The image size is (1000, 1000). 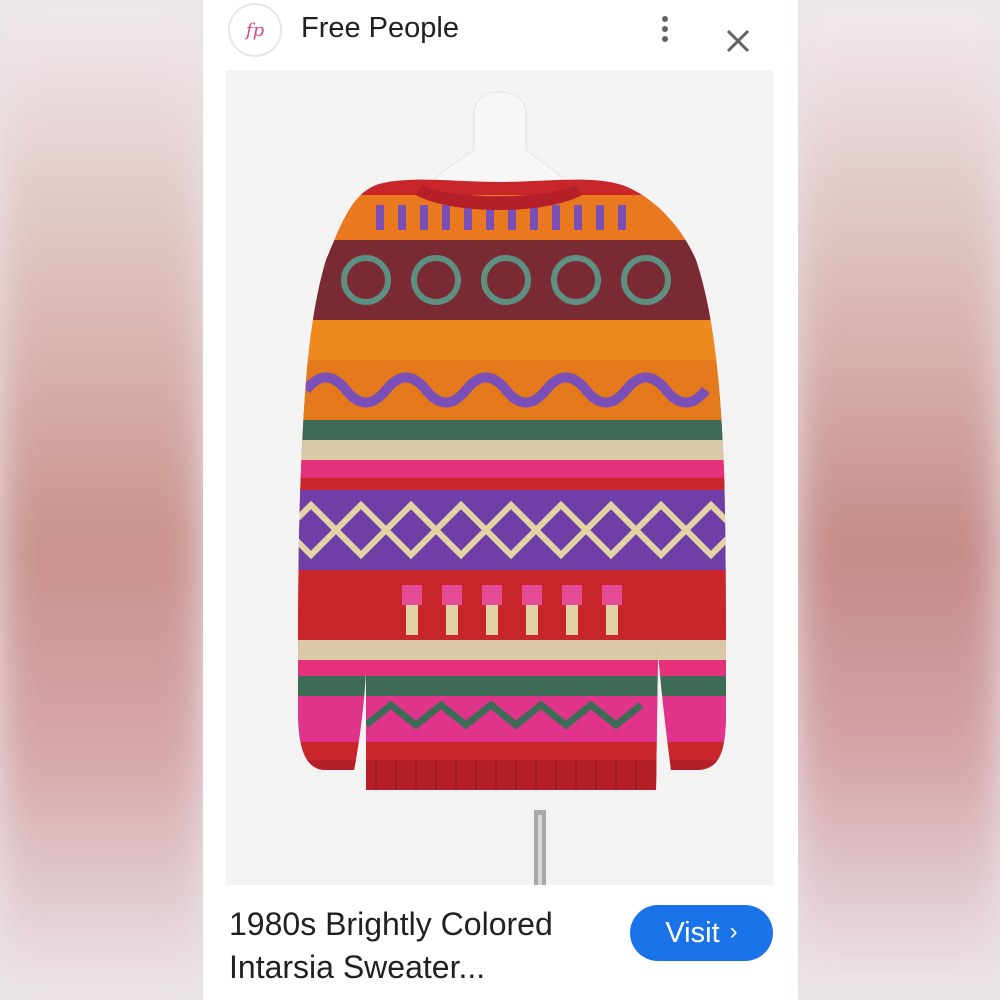 I want to click on close-button, so click(x=738, y=41).